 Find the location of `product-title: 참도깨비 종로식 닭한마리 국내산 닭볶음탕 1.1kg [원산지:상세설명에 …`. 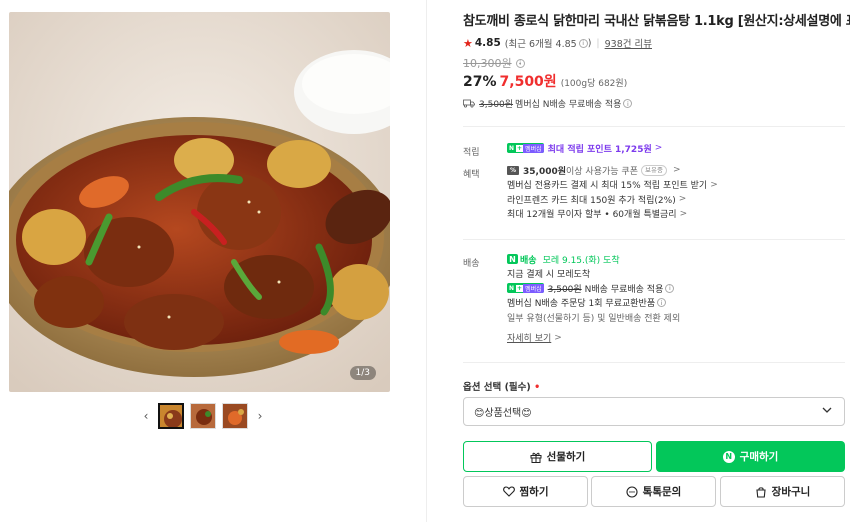

product-title: 참도깨비 종로식 닭한마리 국내산 닭볶음탕 1.1kg [원산지:상세설명에 … is located at coordinates (656, 21).